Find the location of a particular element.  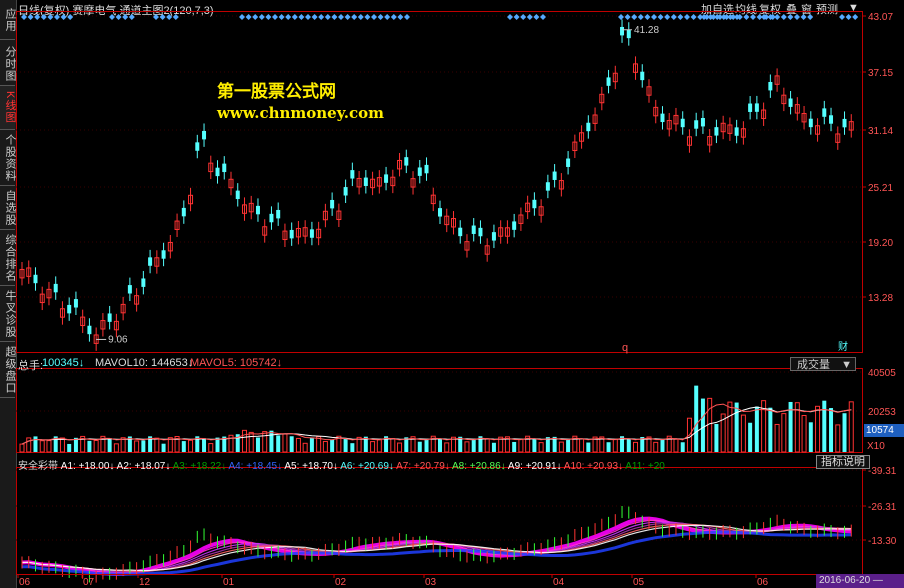

main-axis-label: 31.14 is located at coordinates (880, 131).